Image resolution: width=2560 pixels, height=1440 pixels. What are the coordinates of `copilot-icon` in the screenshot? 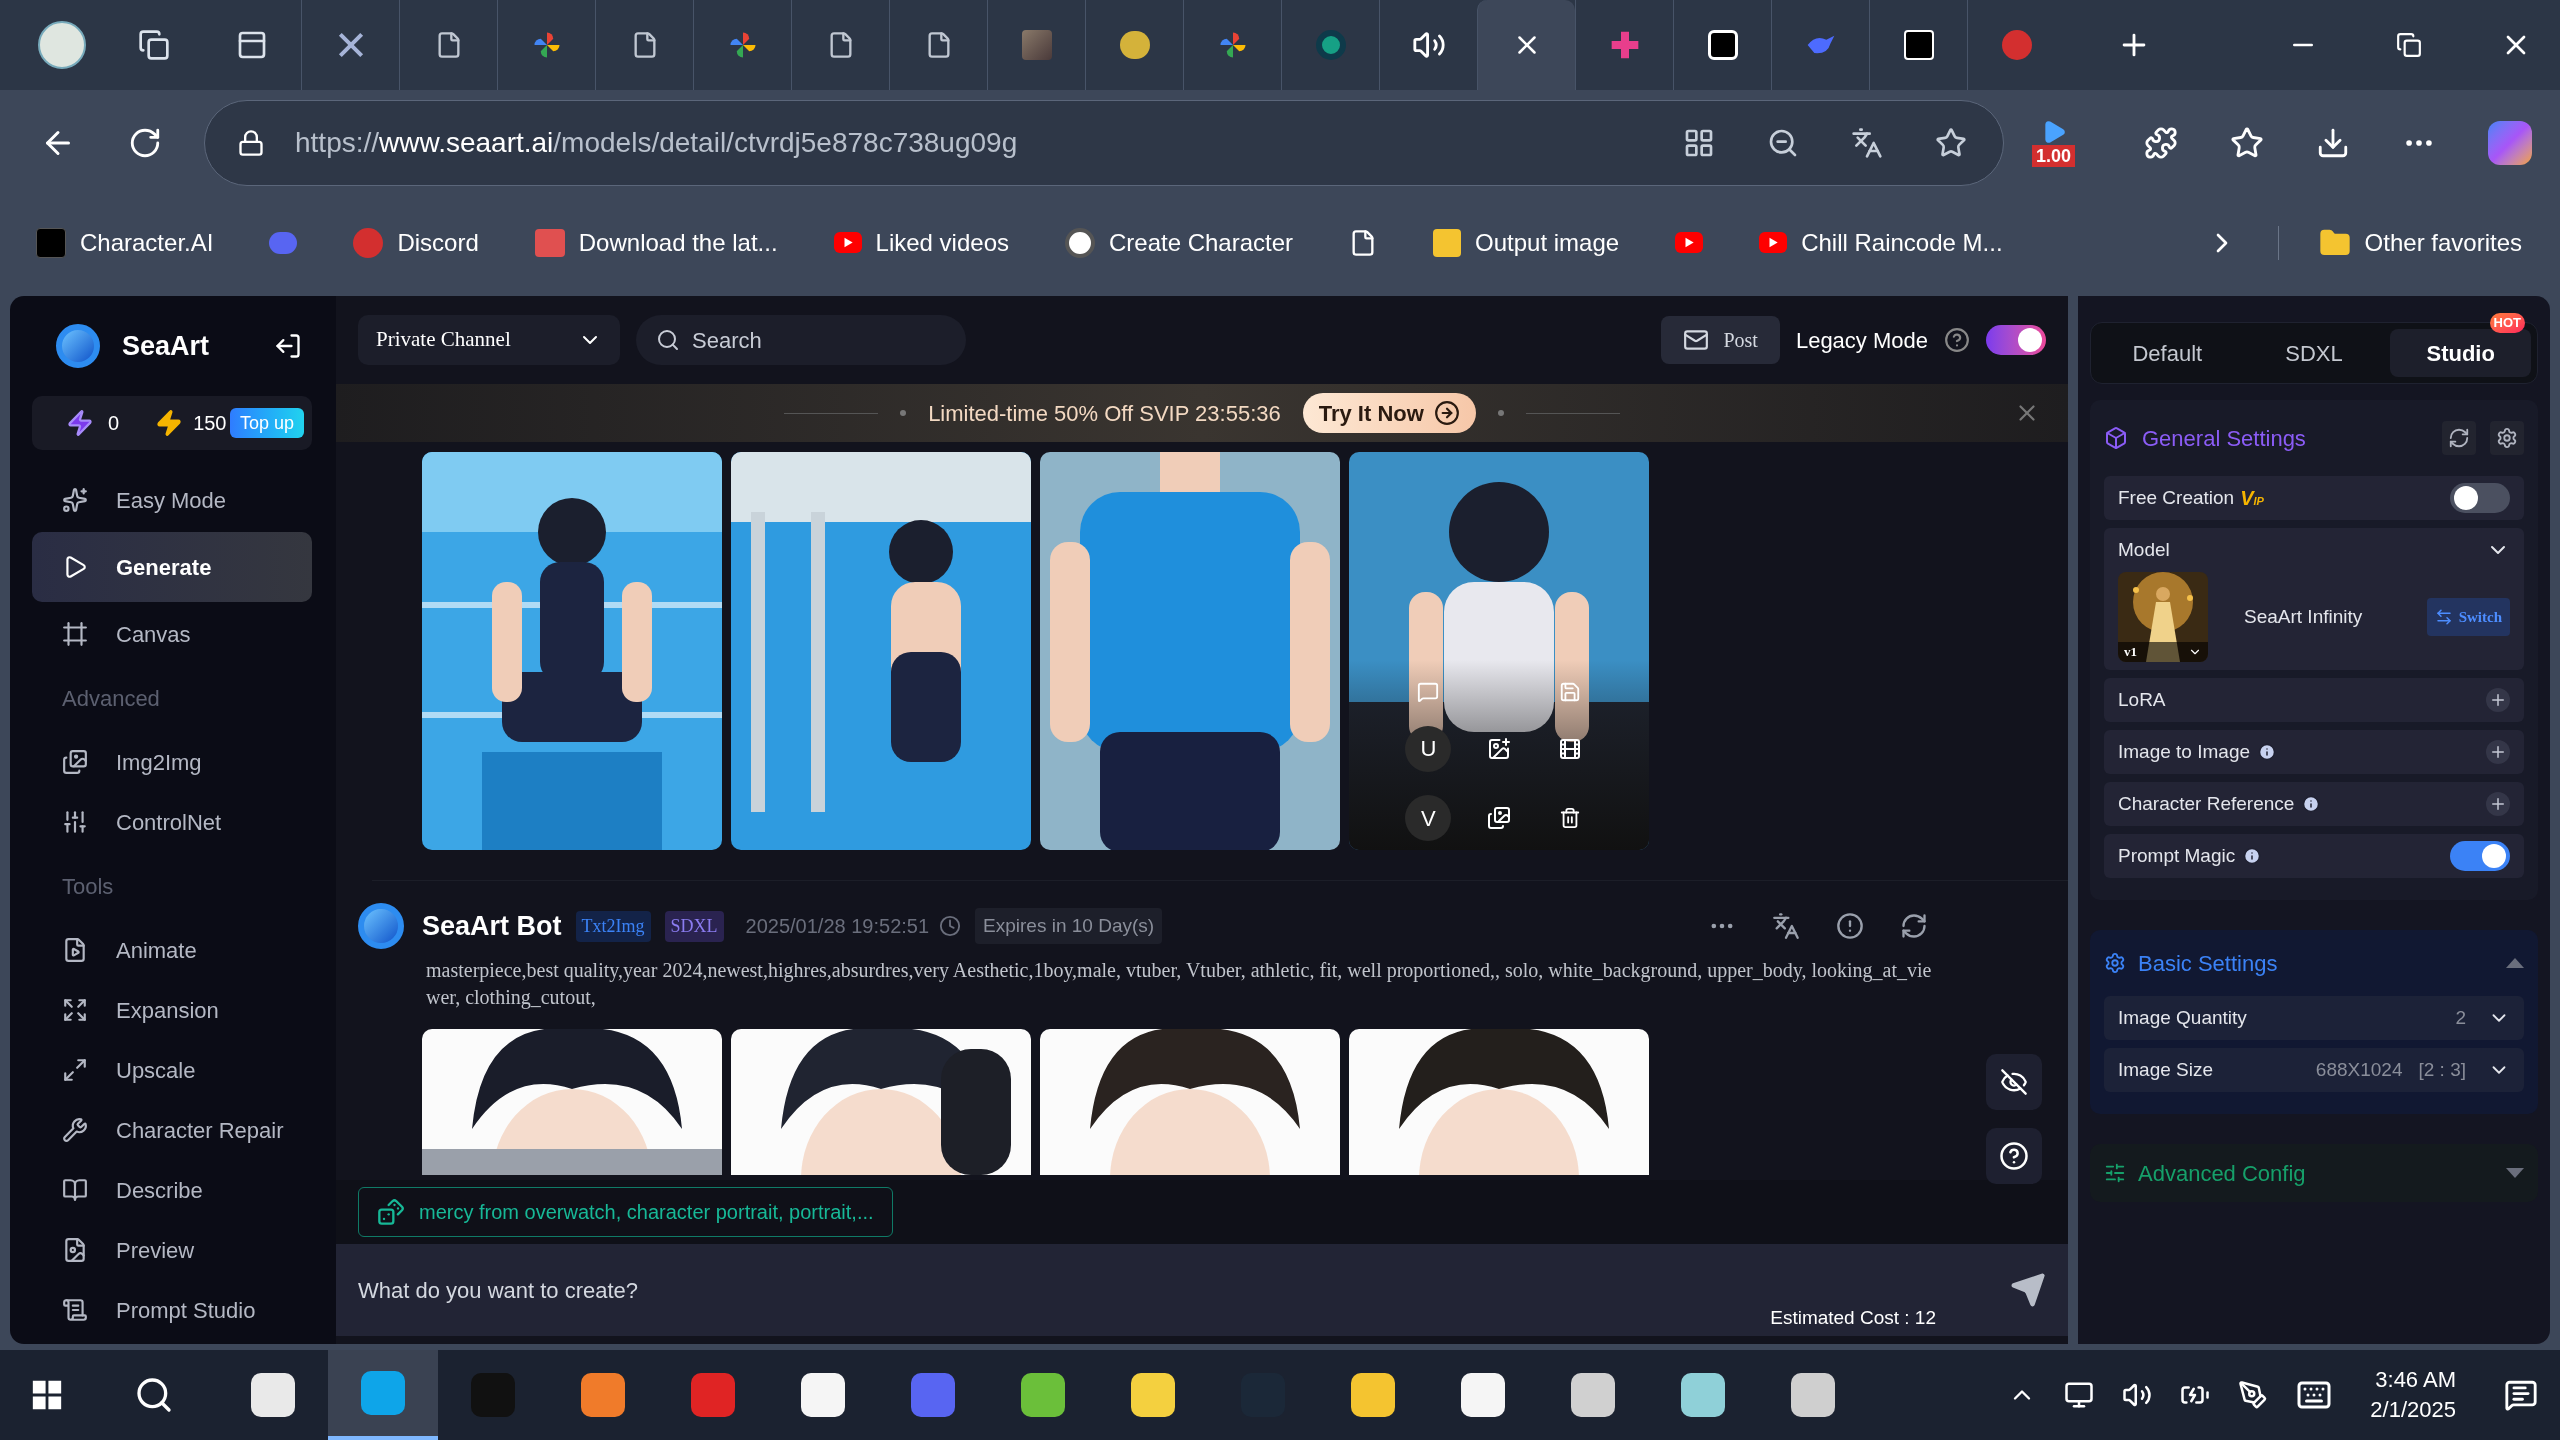 It's located at (2510, 142).